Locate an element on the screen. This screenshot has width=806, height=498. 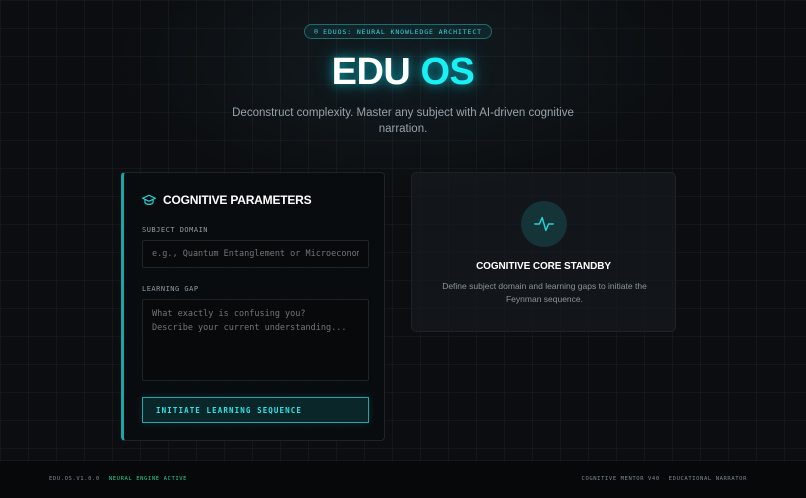
panel-header: COGNITIVE PARAMETERS is located at coordinates (227, 200).